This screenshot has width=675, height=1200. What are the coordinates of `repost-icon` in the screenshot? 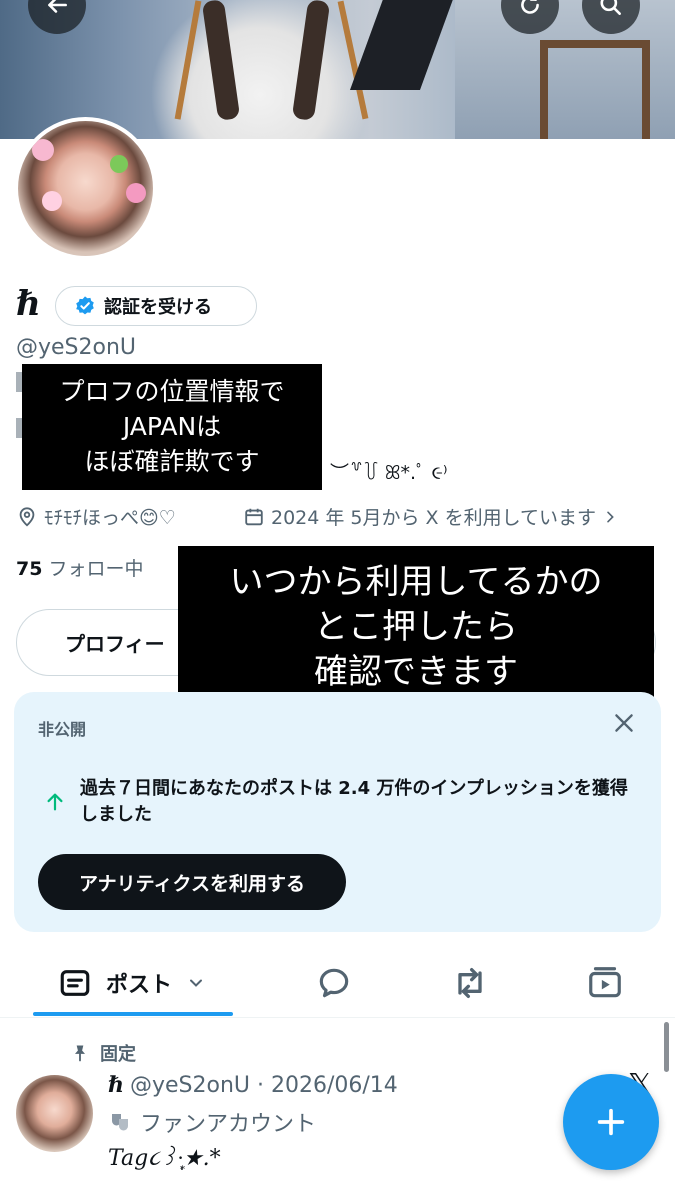 It's located at (470, 983).